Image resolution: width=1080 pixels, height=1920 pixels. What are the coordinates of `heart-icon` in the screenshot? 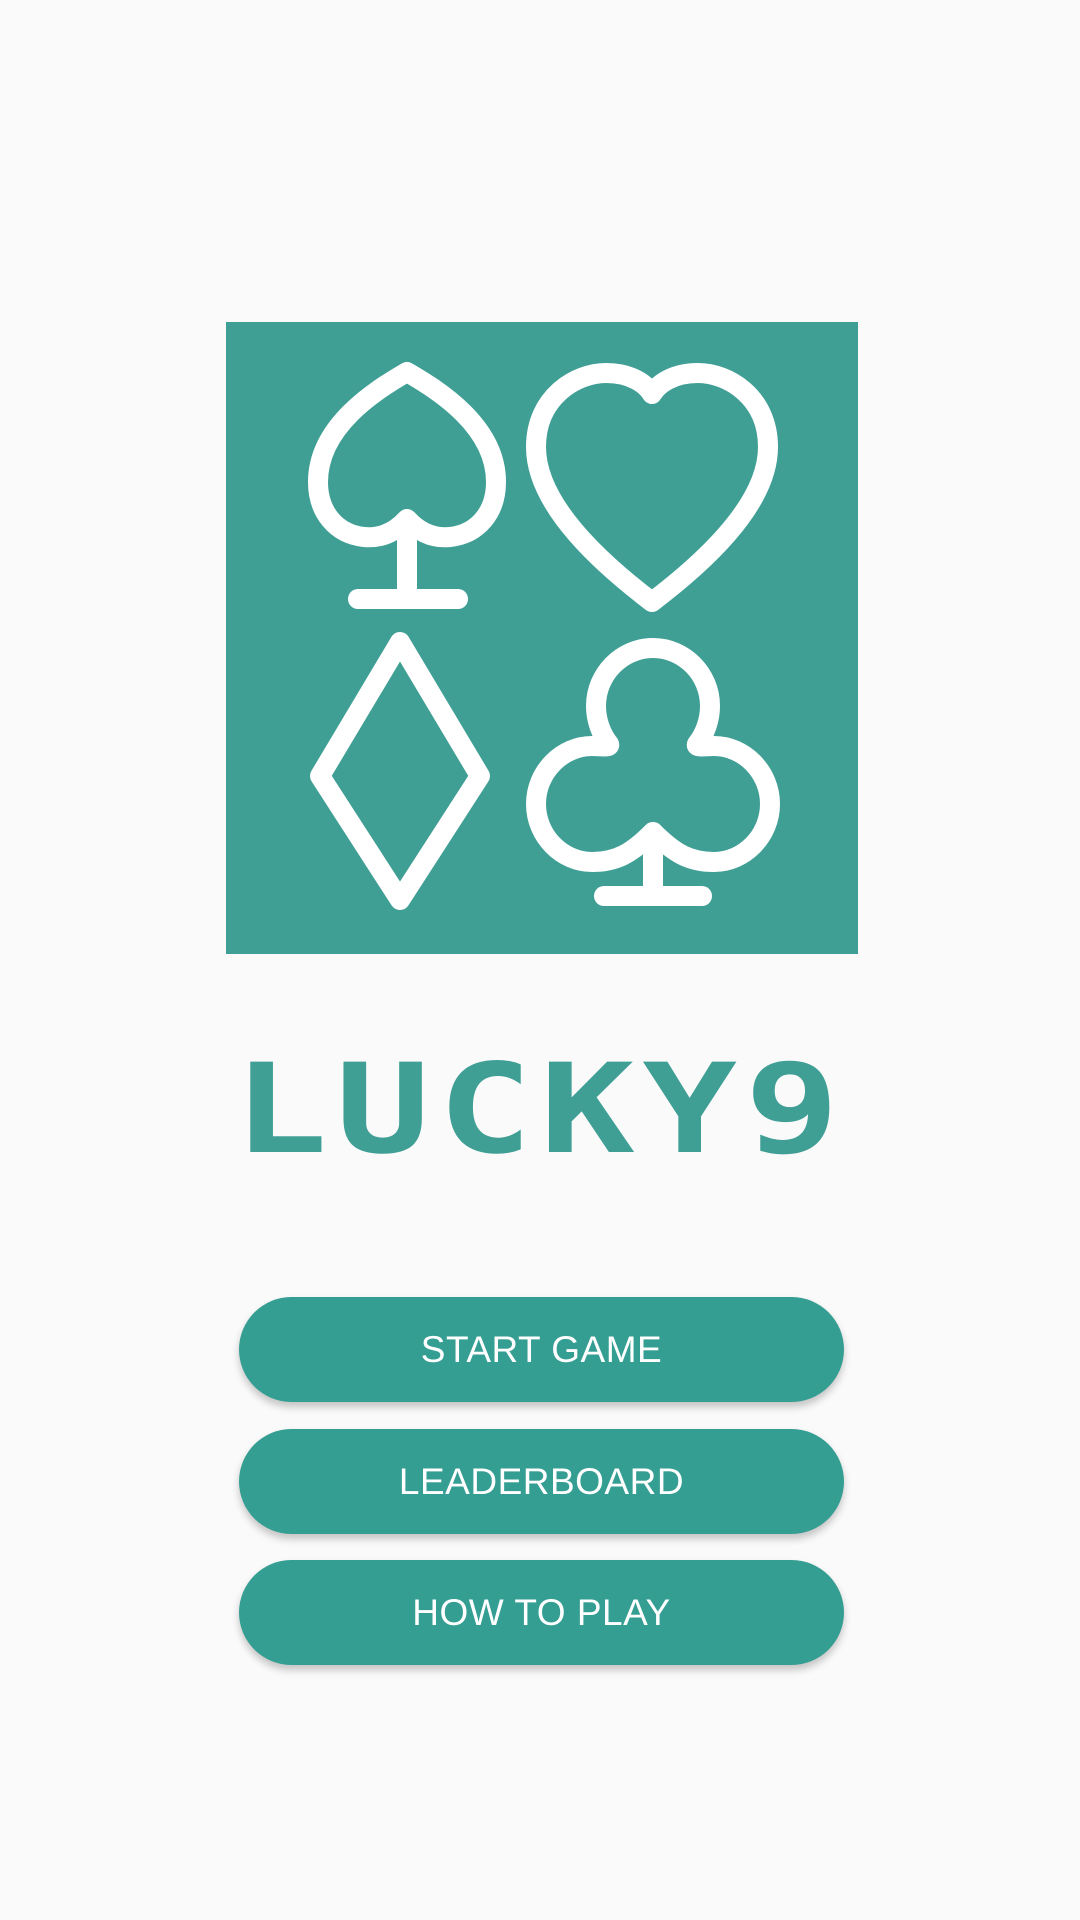 It's located at (652, 487).